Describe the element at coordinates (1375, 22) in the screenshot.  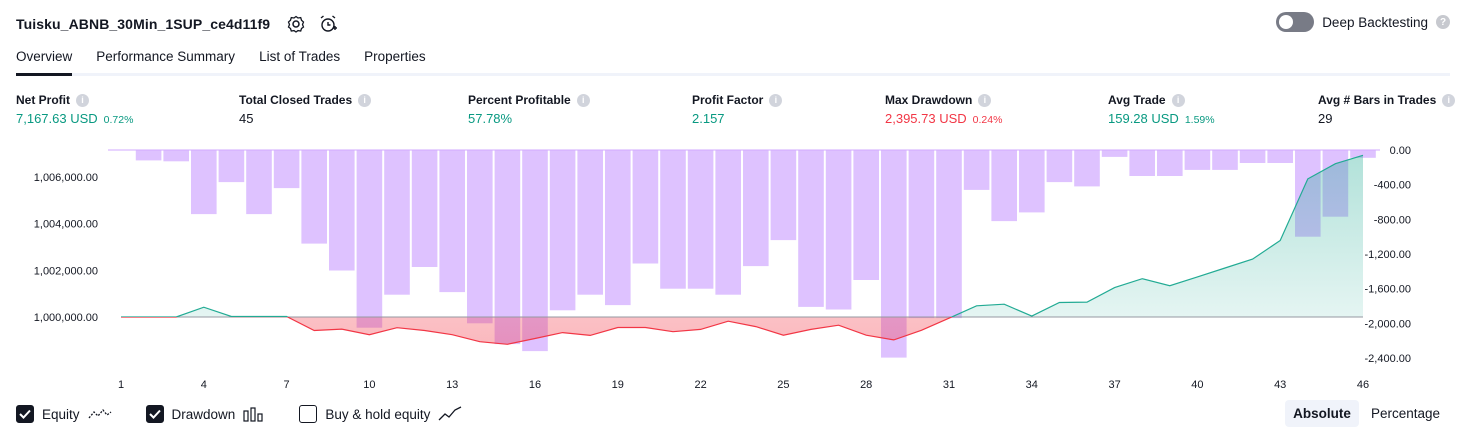
I see `deep-backtesting-label: Deep Backtesting` at that location.